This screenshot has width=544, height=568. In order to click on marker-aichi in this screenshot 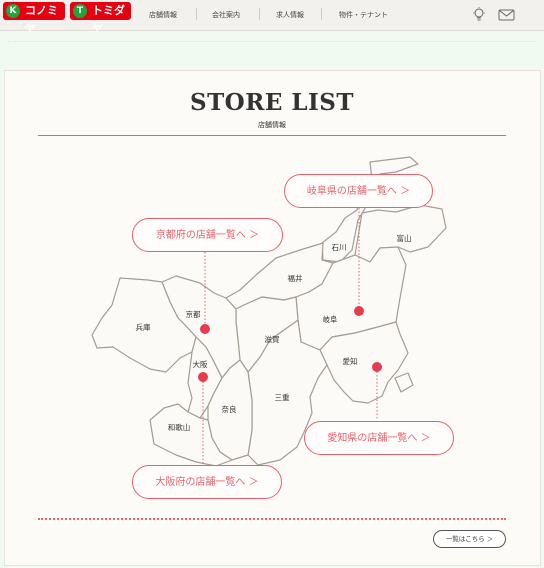, I will do `click(377, 367)`.